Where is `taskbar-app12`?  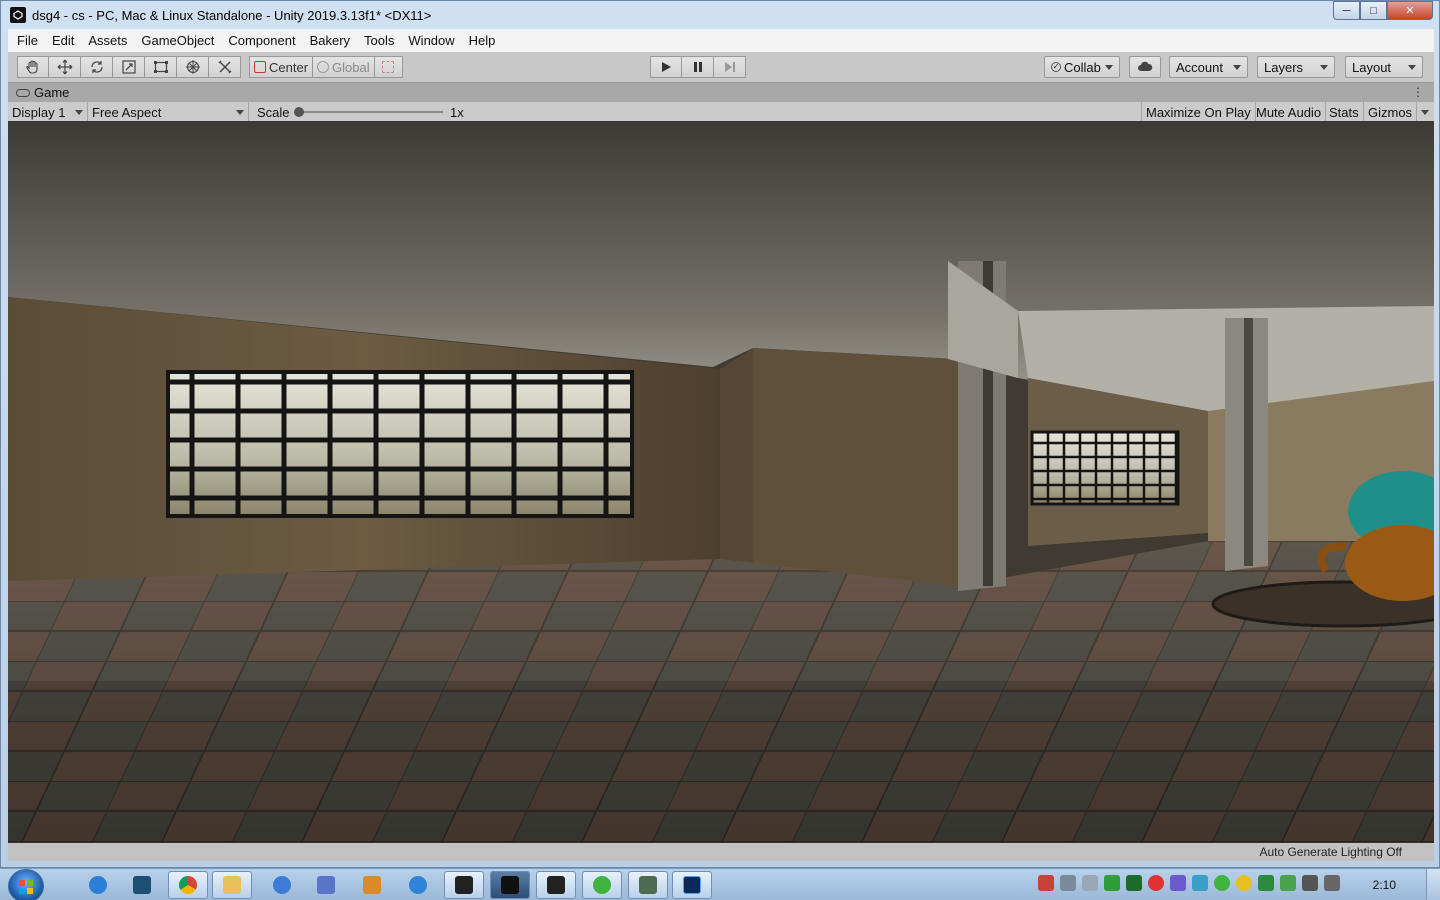
taskbar-app12 is located at coordinates (648, 885).